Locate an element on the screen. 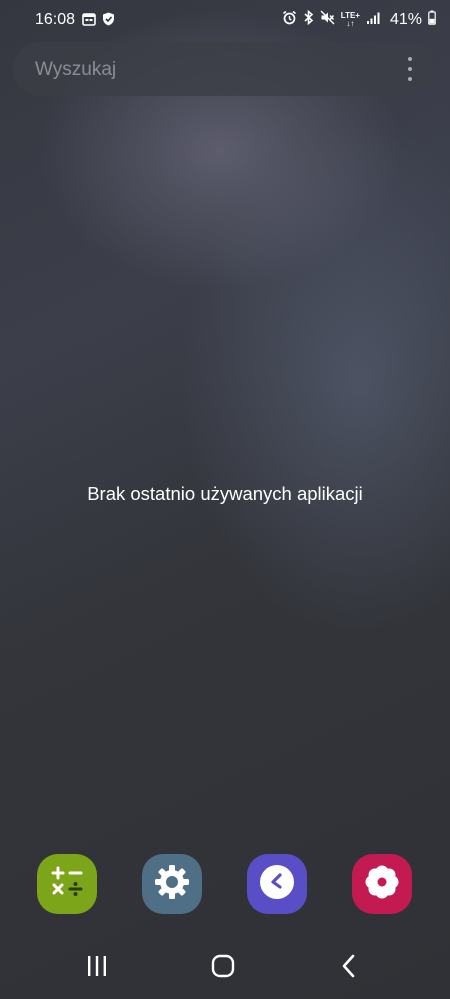 The width and height of the screenshot is (450, 999). navigation-bar is located at coordinates (225, 968).